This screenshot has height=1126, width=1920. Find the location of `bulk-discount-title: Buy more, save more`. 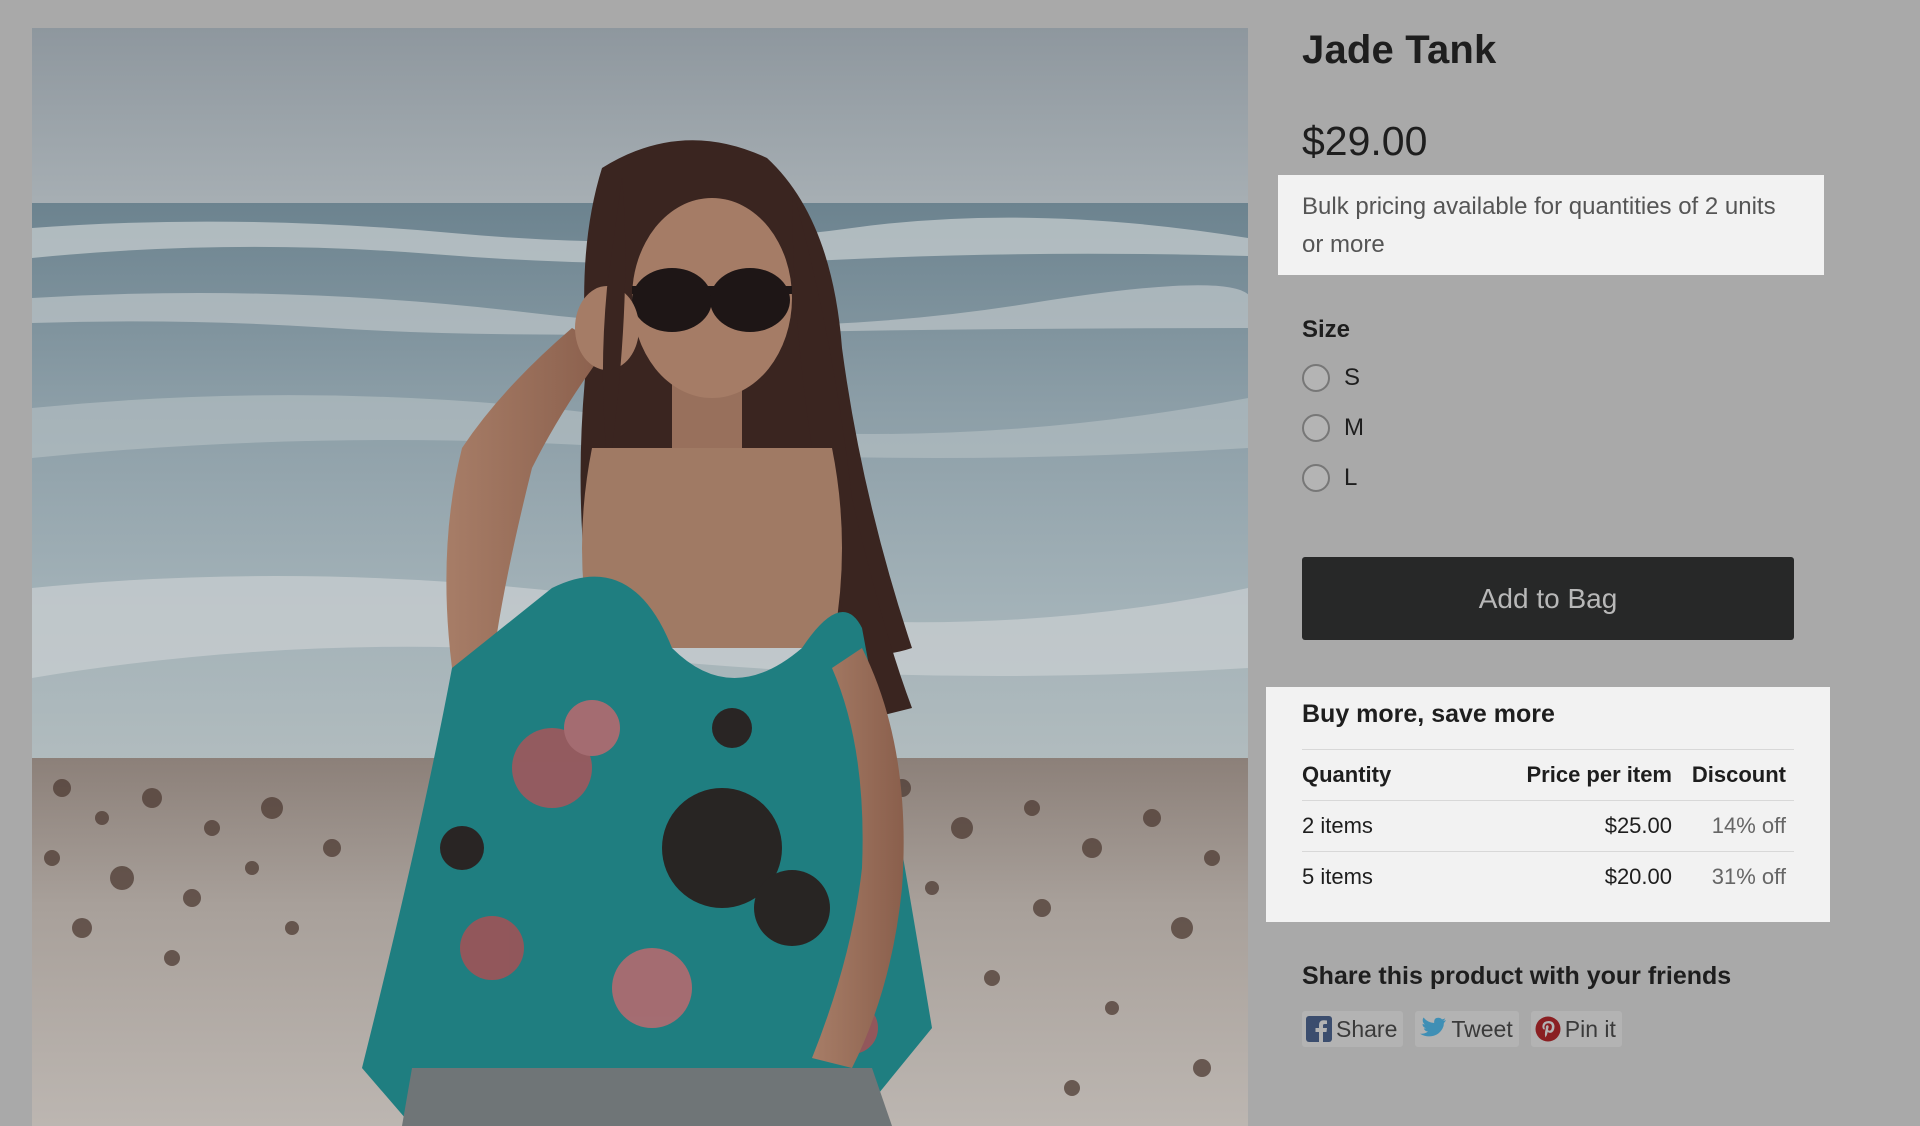

bulk-discount-title: Buy more, save more is located at coordinates (1428, 714).